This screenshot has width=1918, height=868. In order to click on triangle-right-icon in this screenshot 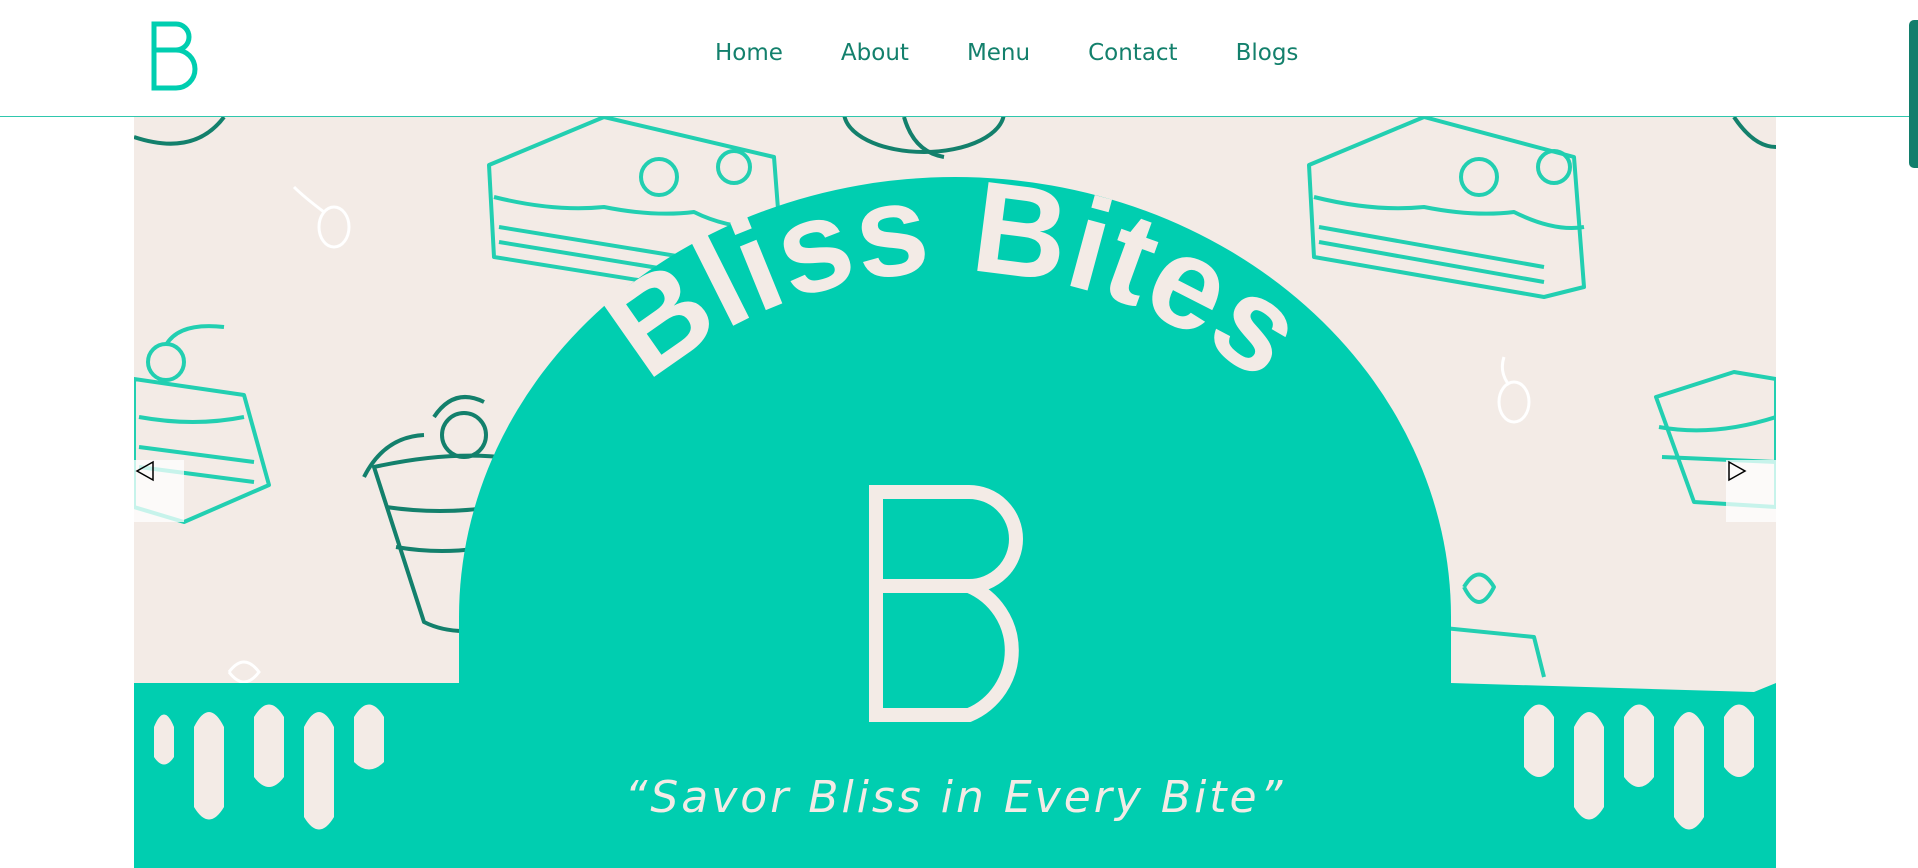, I will do `click(1737, 471)`.